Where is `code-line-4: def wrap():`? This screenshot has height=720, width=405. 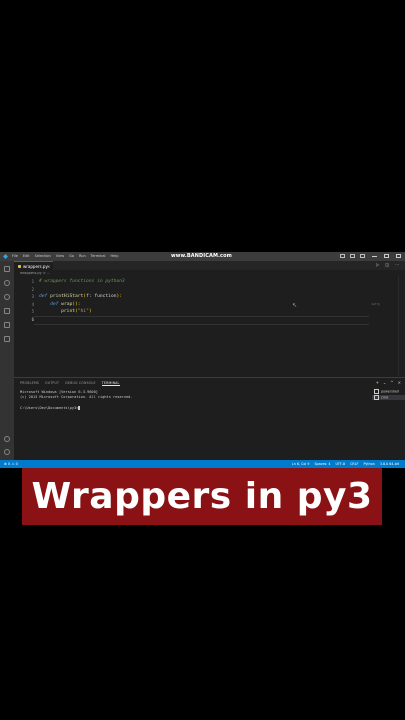
code-line-4: def wrap(): is located at coordinates (82, 305).